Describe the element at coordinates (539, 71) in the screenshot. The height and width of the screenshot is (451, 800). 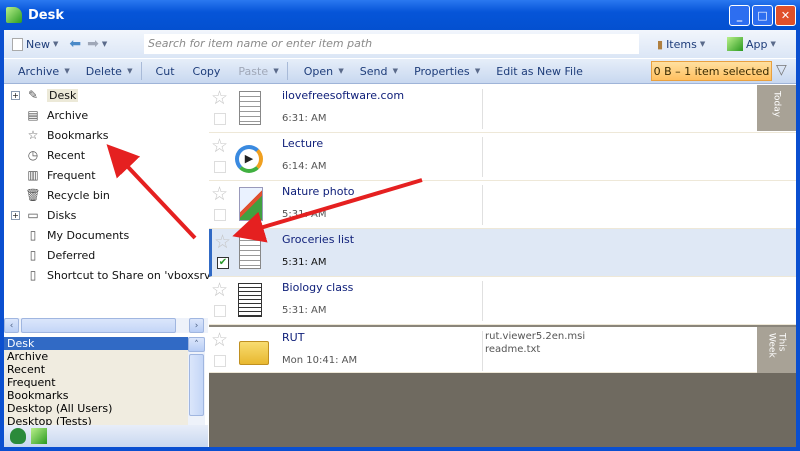
I see `edit-as-new-file-button: Edit as New File` at that location.